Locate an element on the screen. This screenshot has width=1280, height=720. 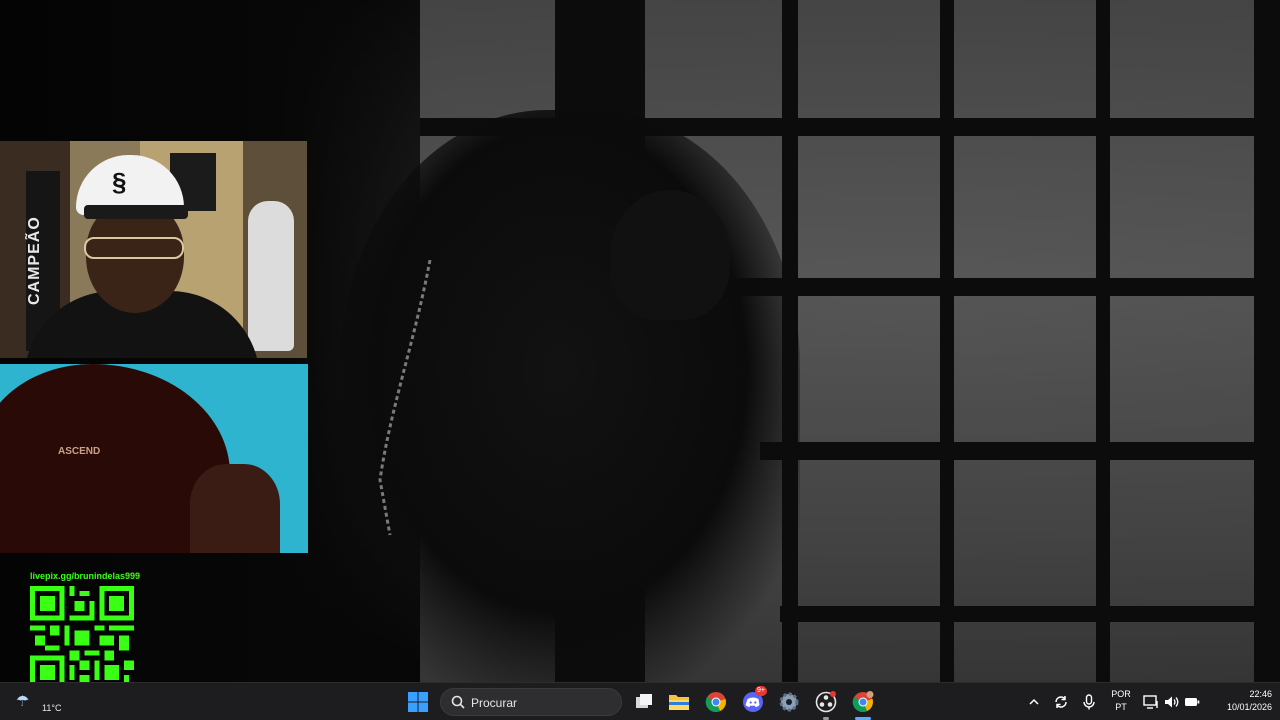
discord-button: 9+ is located at coordinates (753, 700).